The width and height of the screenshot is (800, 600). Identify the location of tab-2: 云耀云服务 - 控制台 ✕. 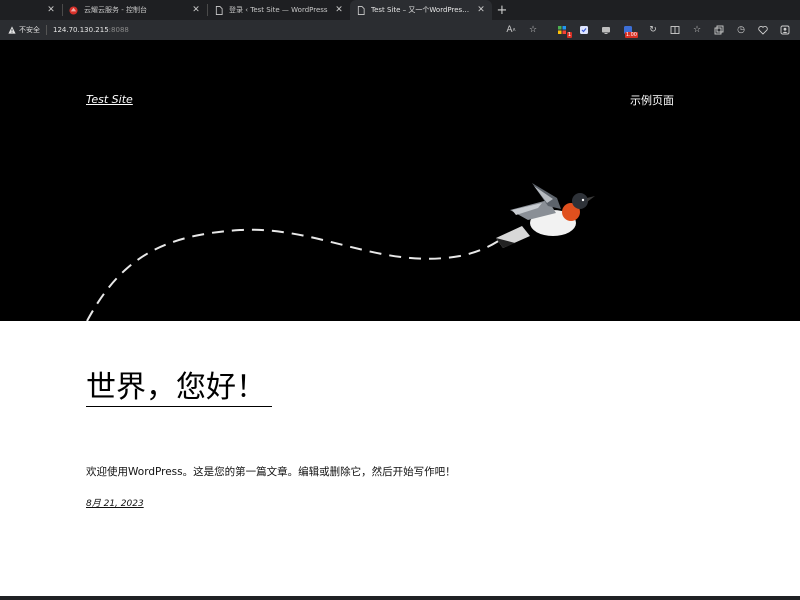
(135, 10).